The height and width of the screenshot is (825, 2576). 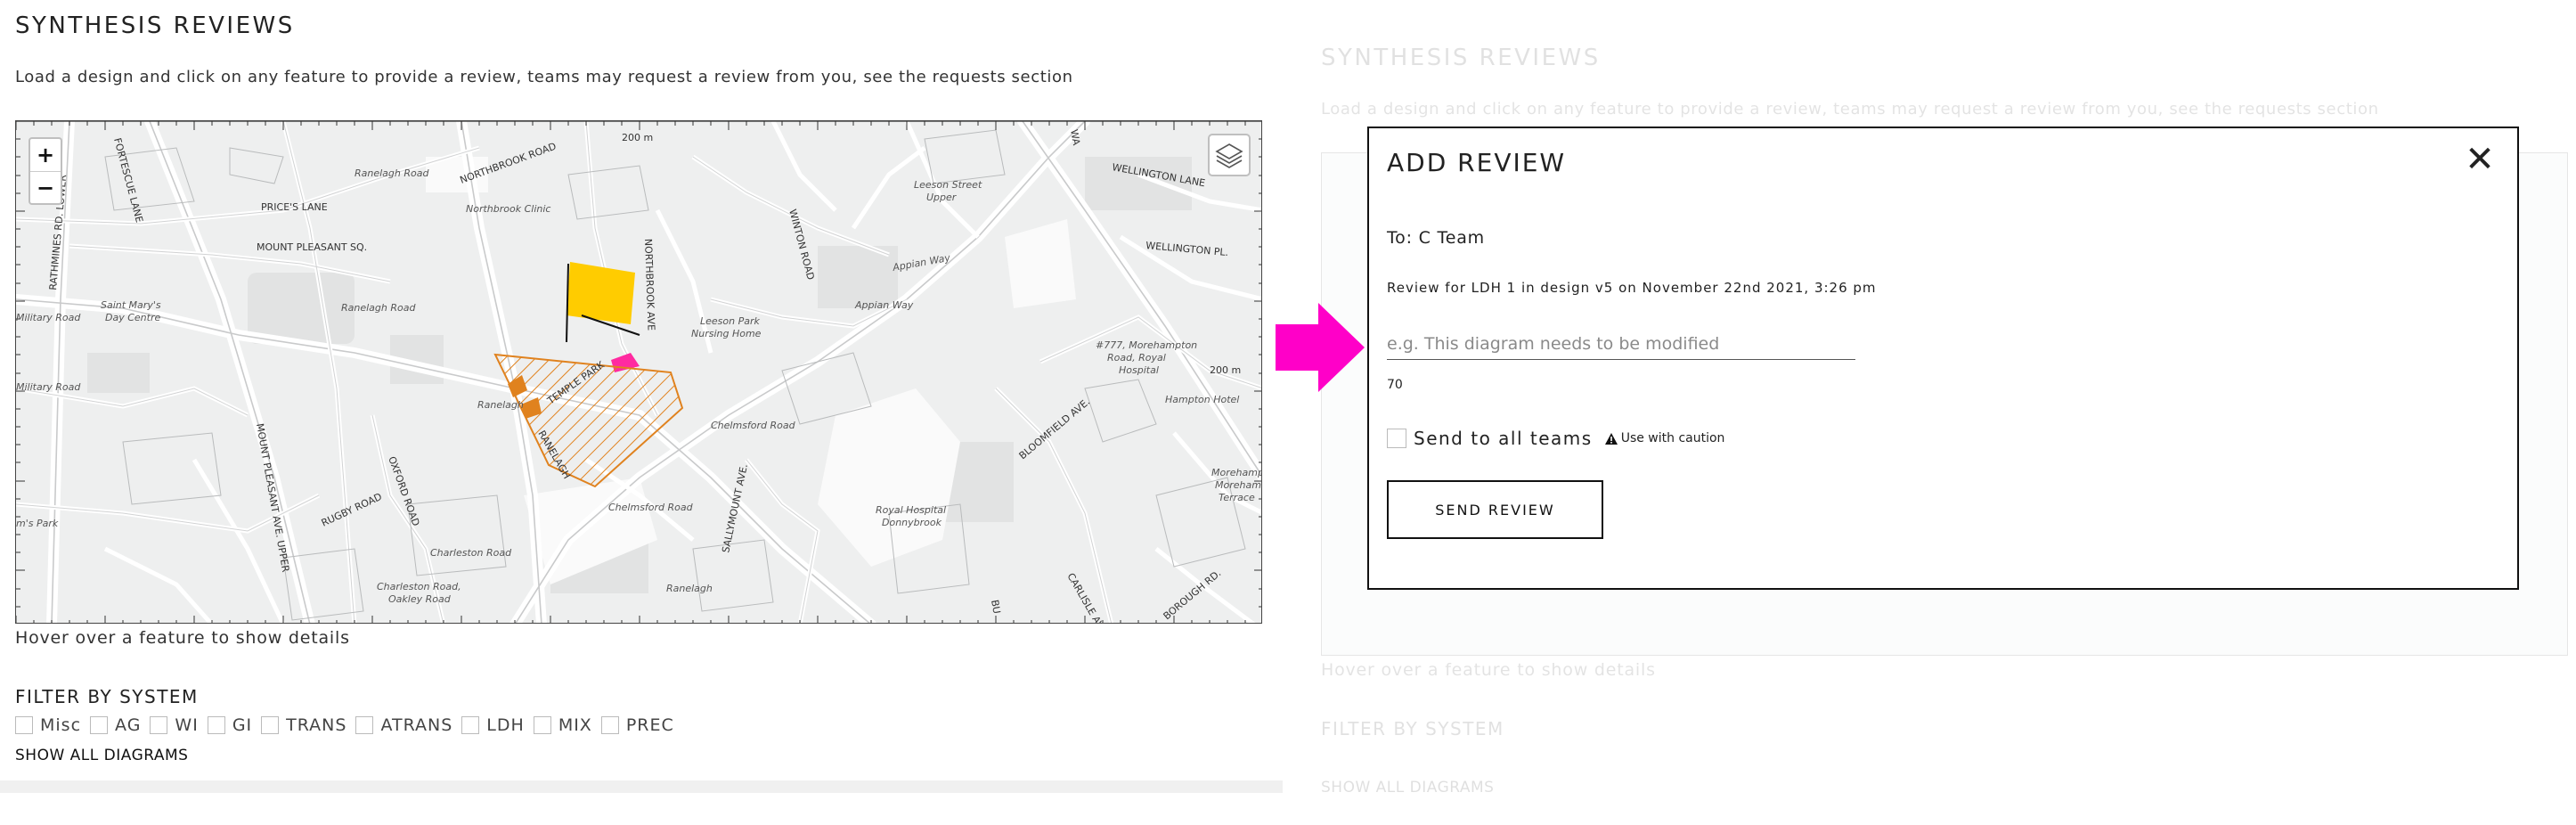 What do you see at coordinates (1477, 162) in the screenshot?
I see `modal-title: ADD REVIEW` at bounding box center [1477, 162].